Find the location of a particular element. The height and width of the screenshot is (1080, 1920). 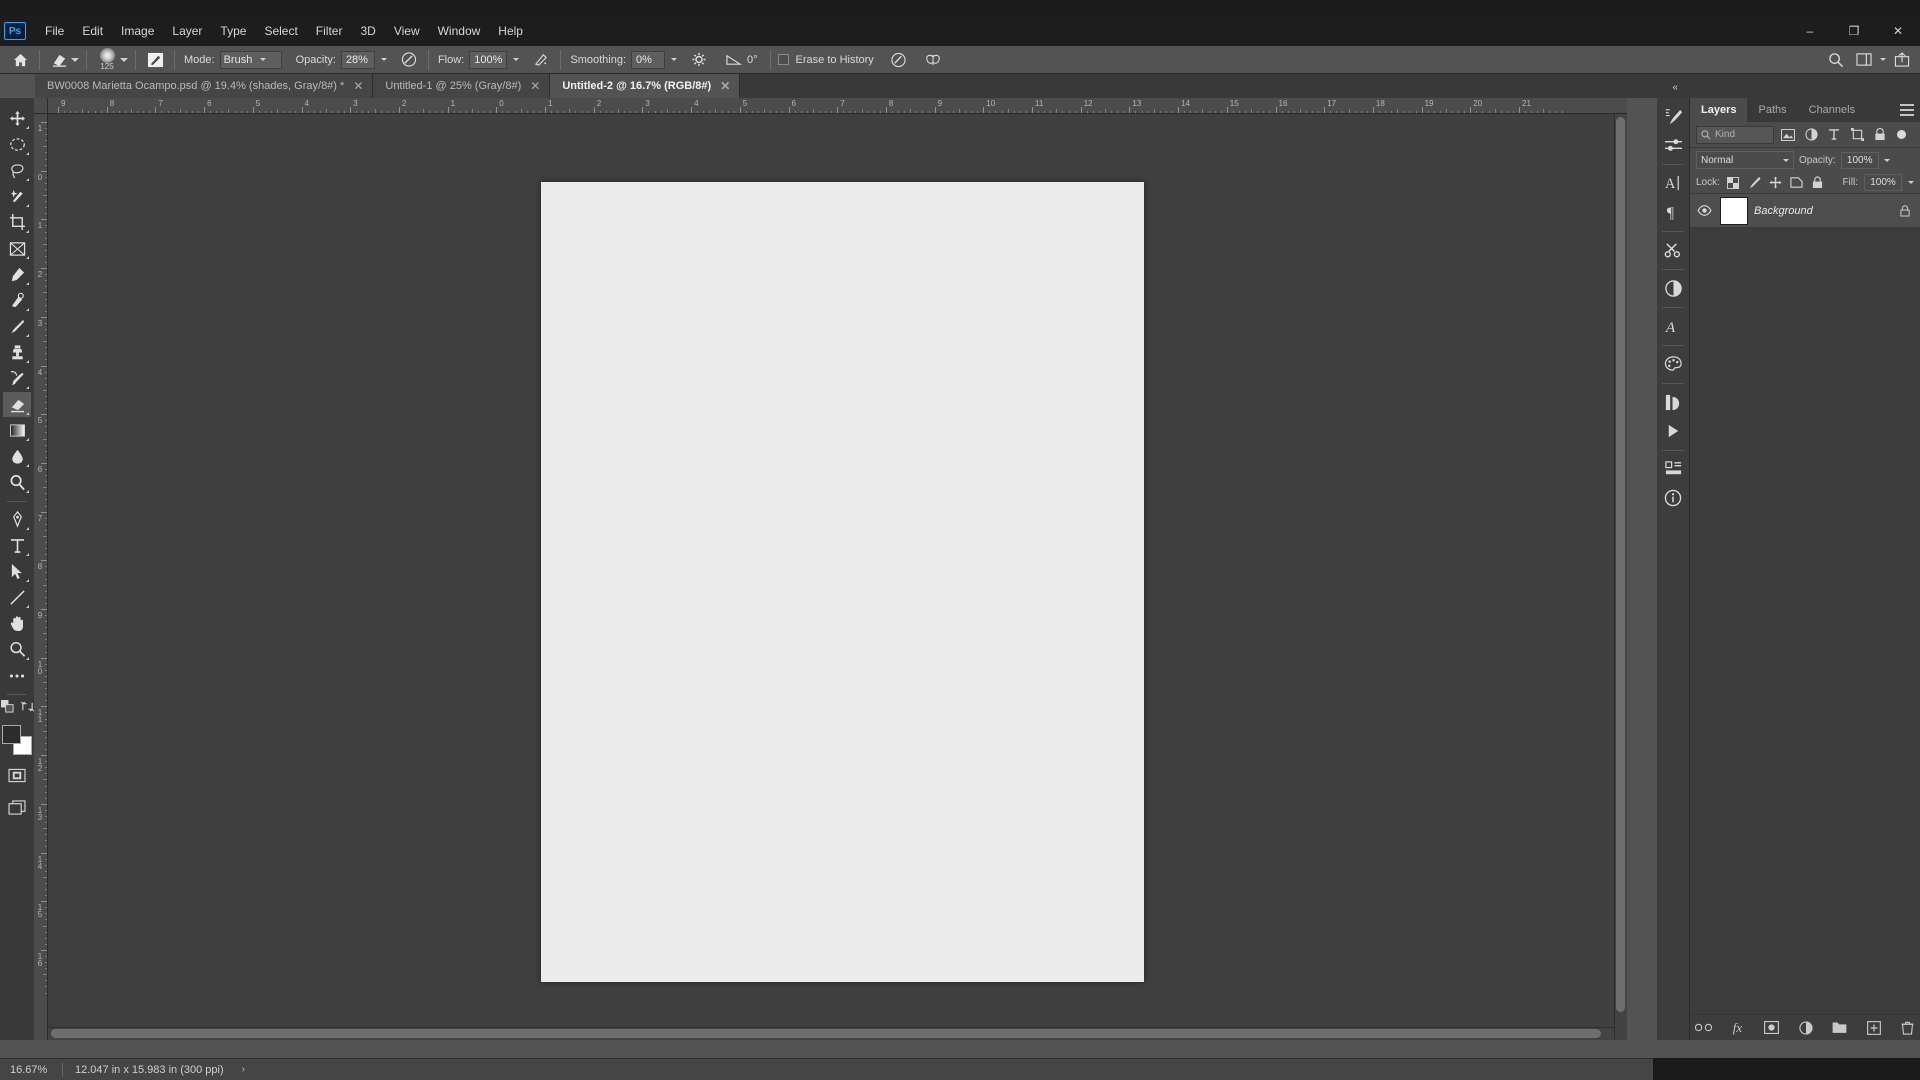

menu-file: File is located at coordinates (54, 31).